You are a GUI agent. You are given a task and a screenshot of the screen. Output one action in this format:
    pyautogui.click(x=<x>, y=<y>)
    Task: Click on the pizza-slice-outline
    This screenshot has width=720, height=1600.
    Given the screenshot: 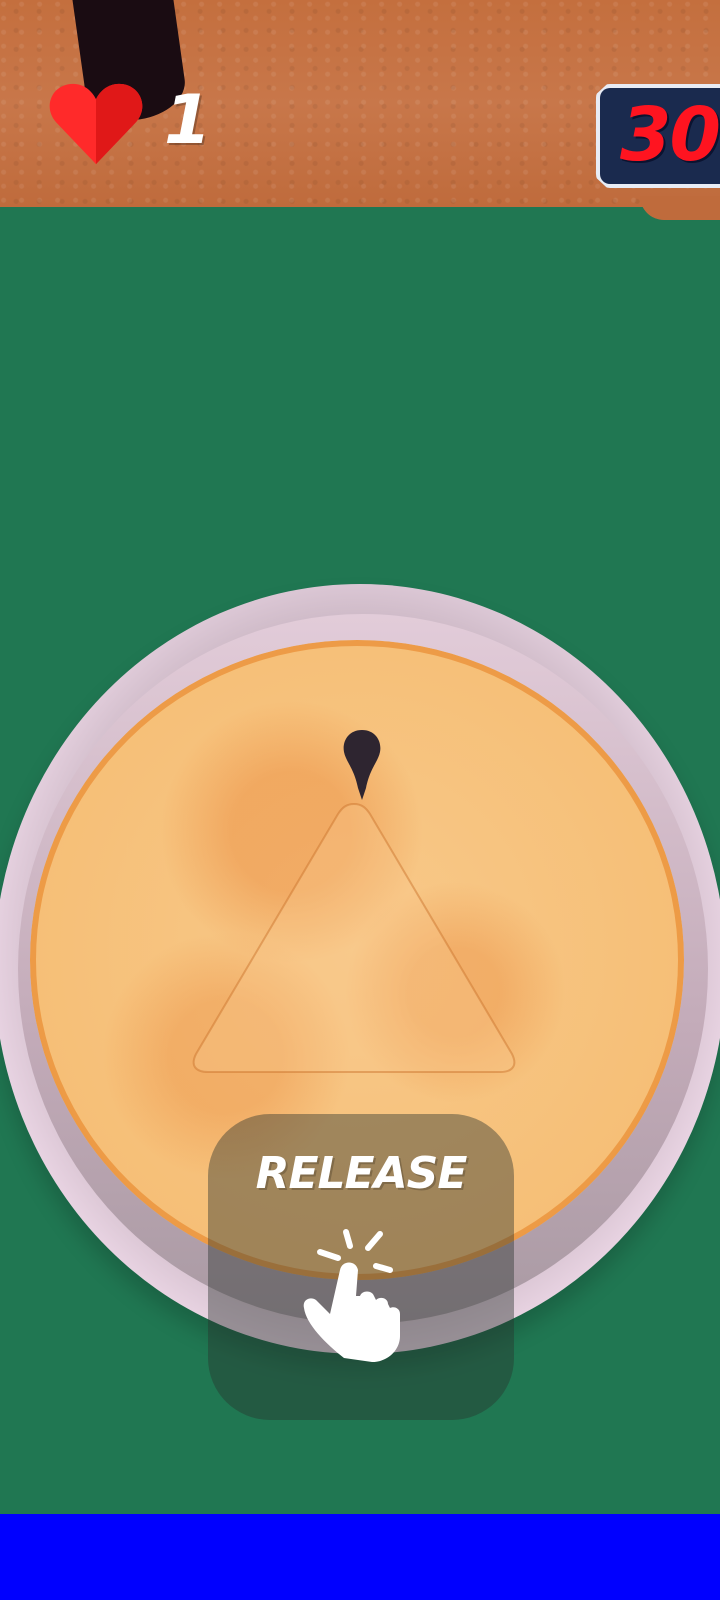 What is the action you would take?
    pyautogui.click(x=354, y=937)
    